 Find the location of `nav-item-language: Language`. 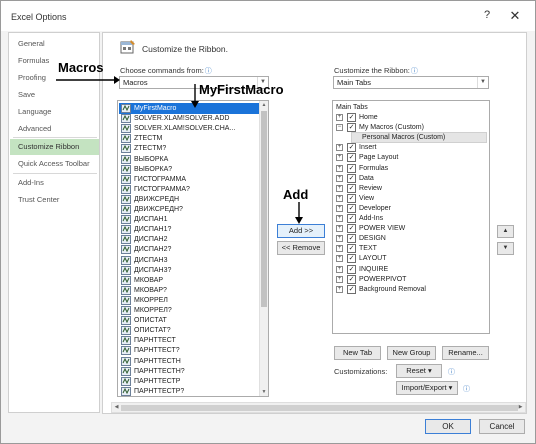

nav-item-language: Language is located at coordinates (54, 112).